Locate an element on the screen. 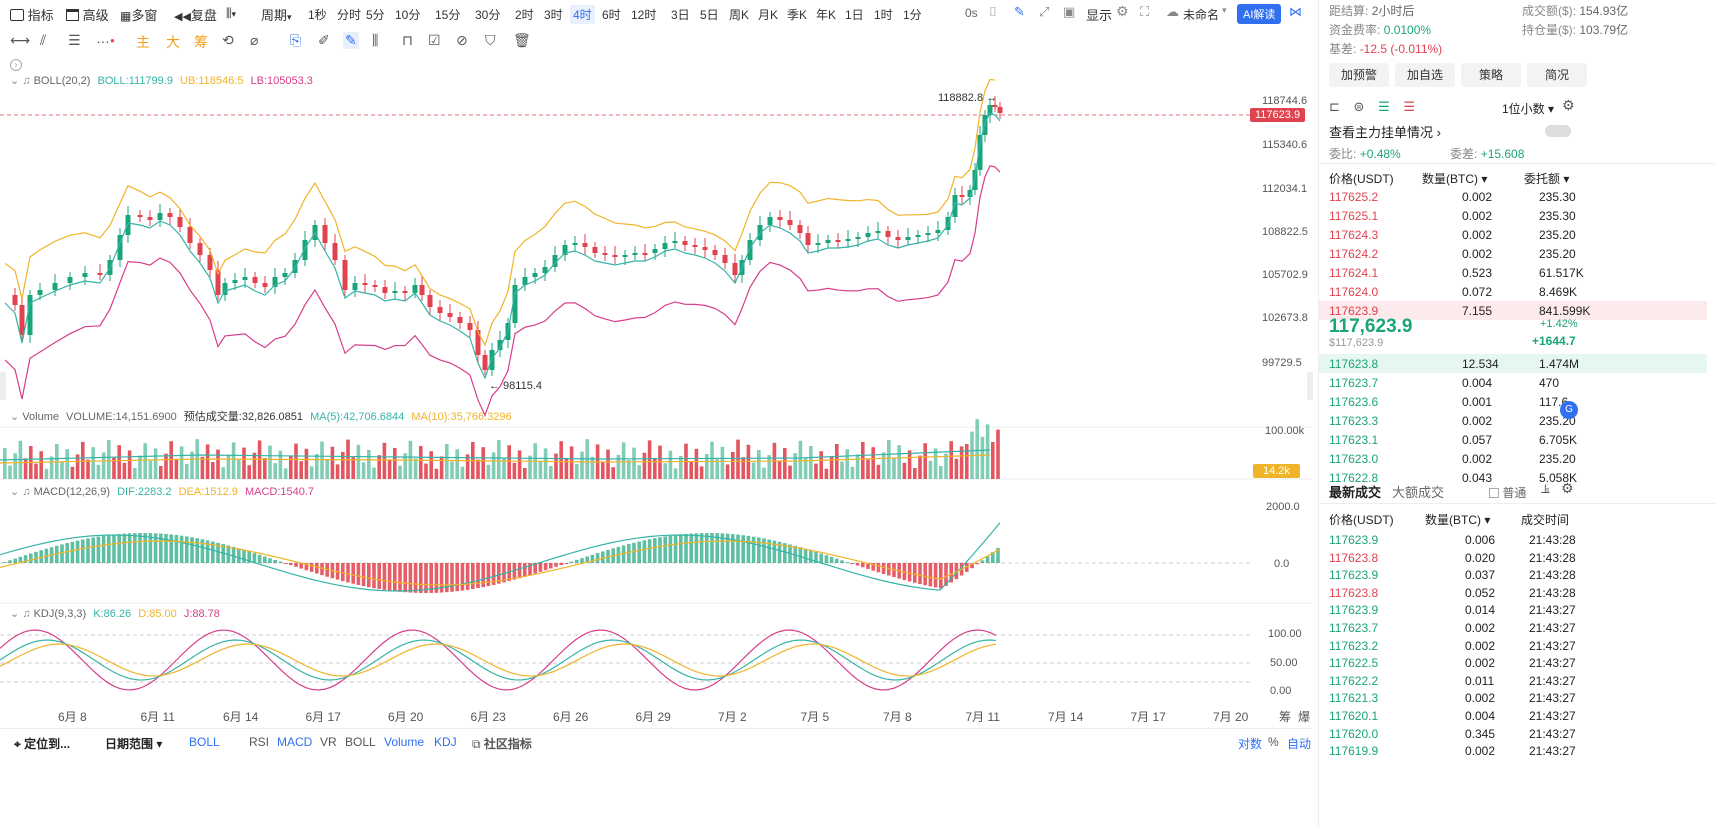 Image resolution: width=1716 pixels, height=828 pixels. bookmark-icon: ⎘ is located at coordinates (295, 40).